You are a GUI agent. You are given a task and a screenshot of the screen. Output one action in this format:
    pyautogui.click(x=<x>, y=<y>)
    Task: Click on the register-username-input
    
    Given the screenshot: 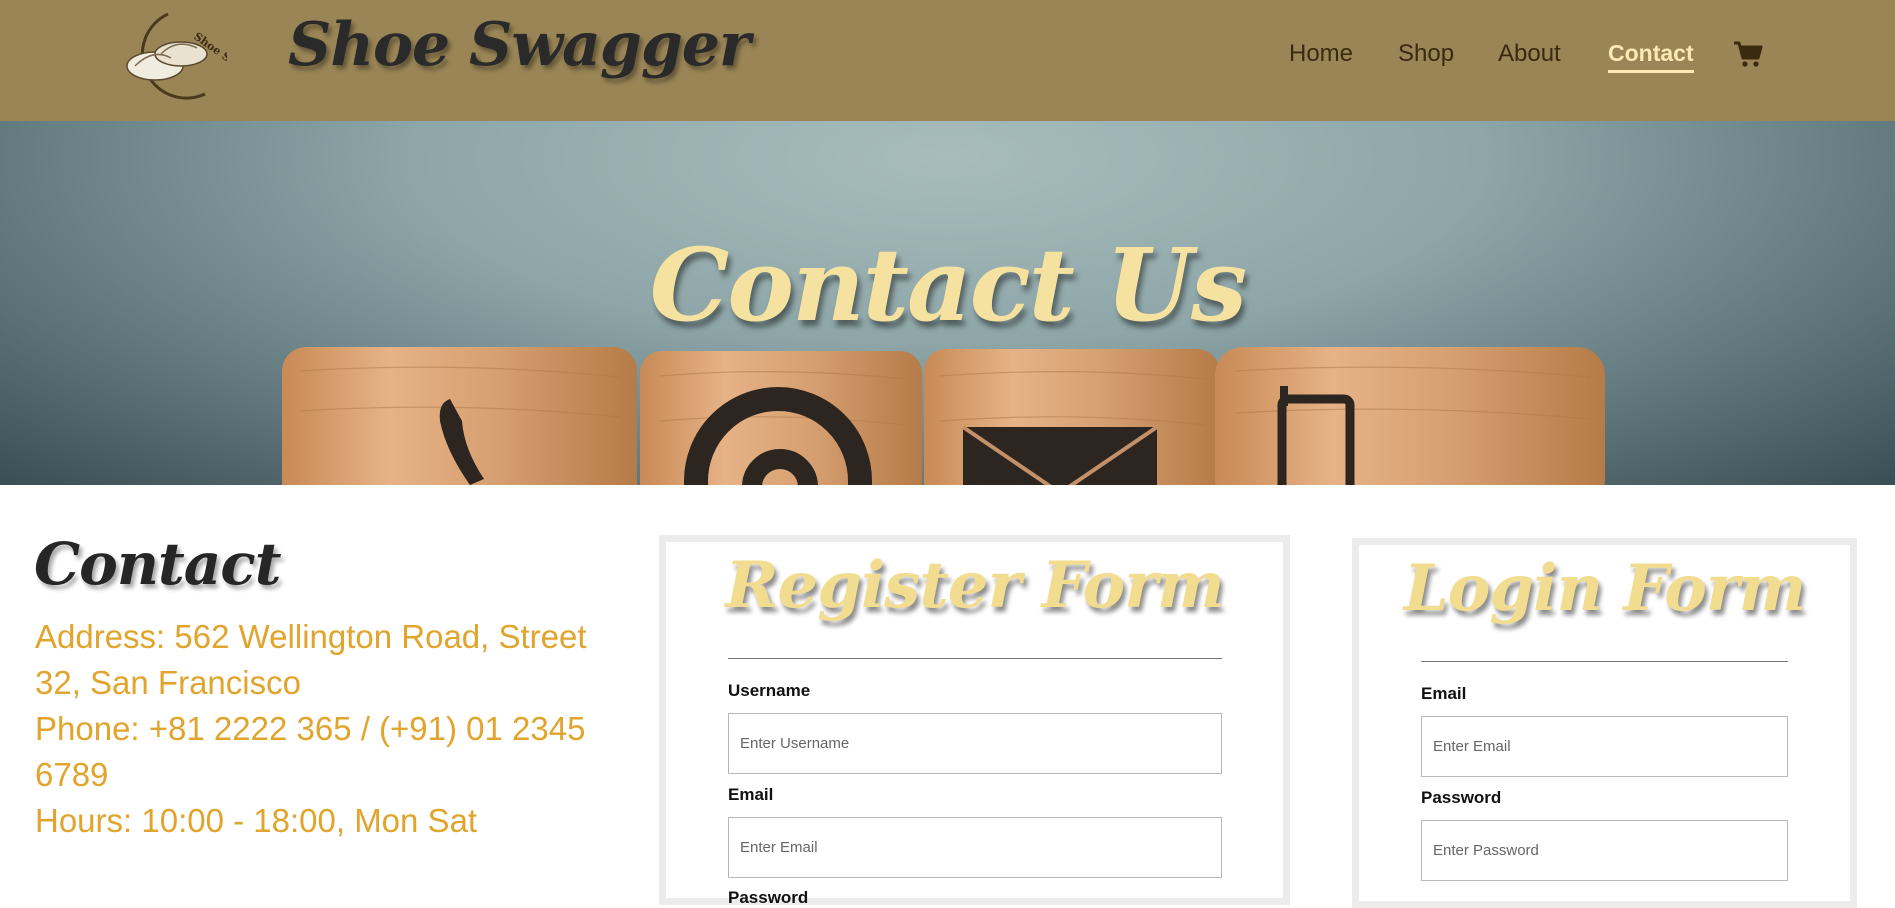 What is the action you would take?
    pyautogui.click(x=975, y=743)
    